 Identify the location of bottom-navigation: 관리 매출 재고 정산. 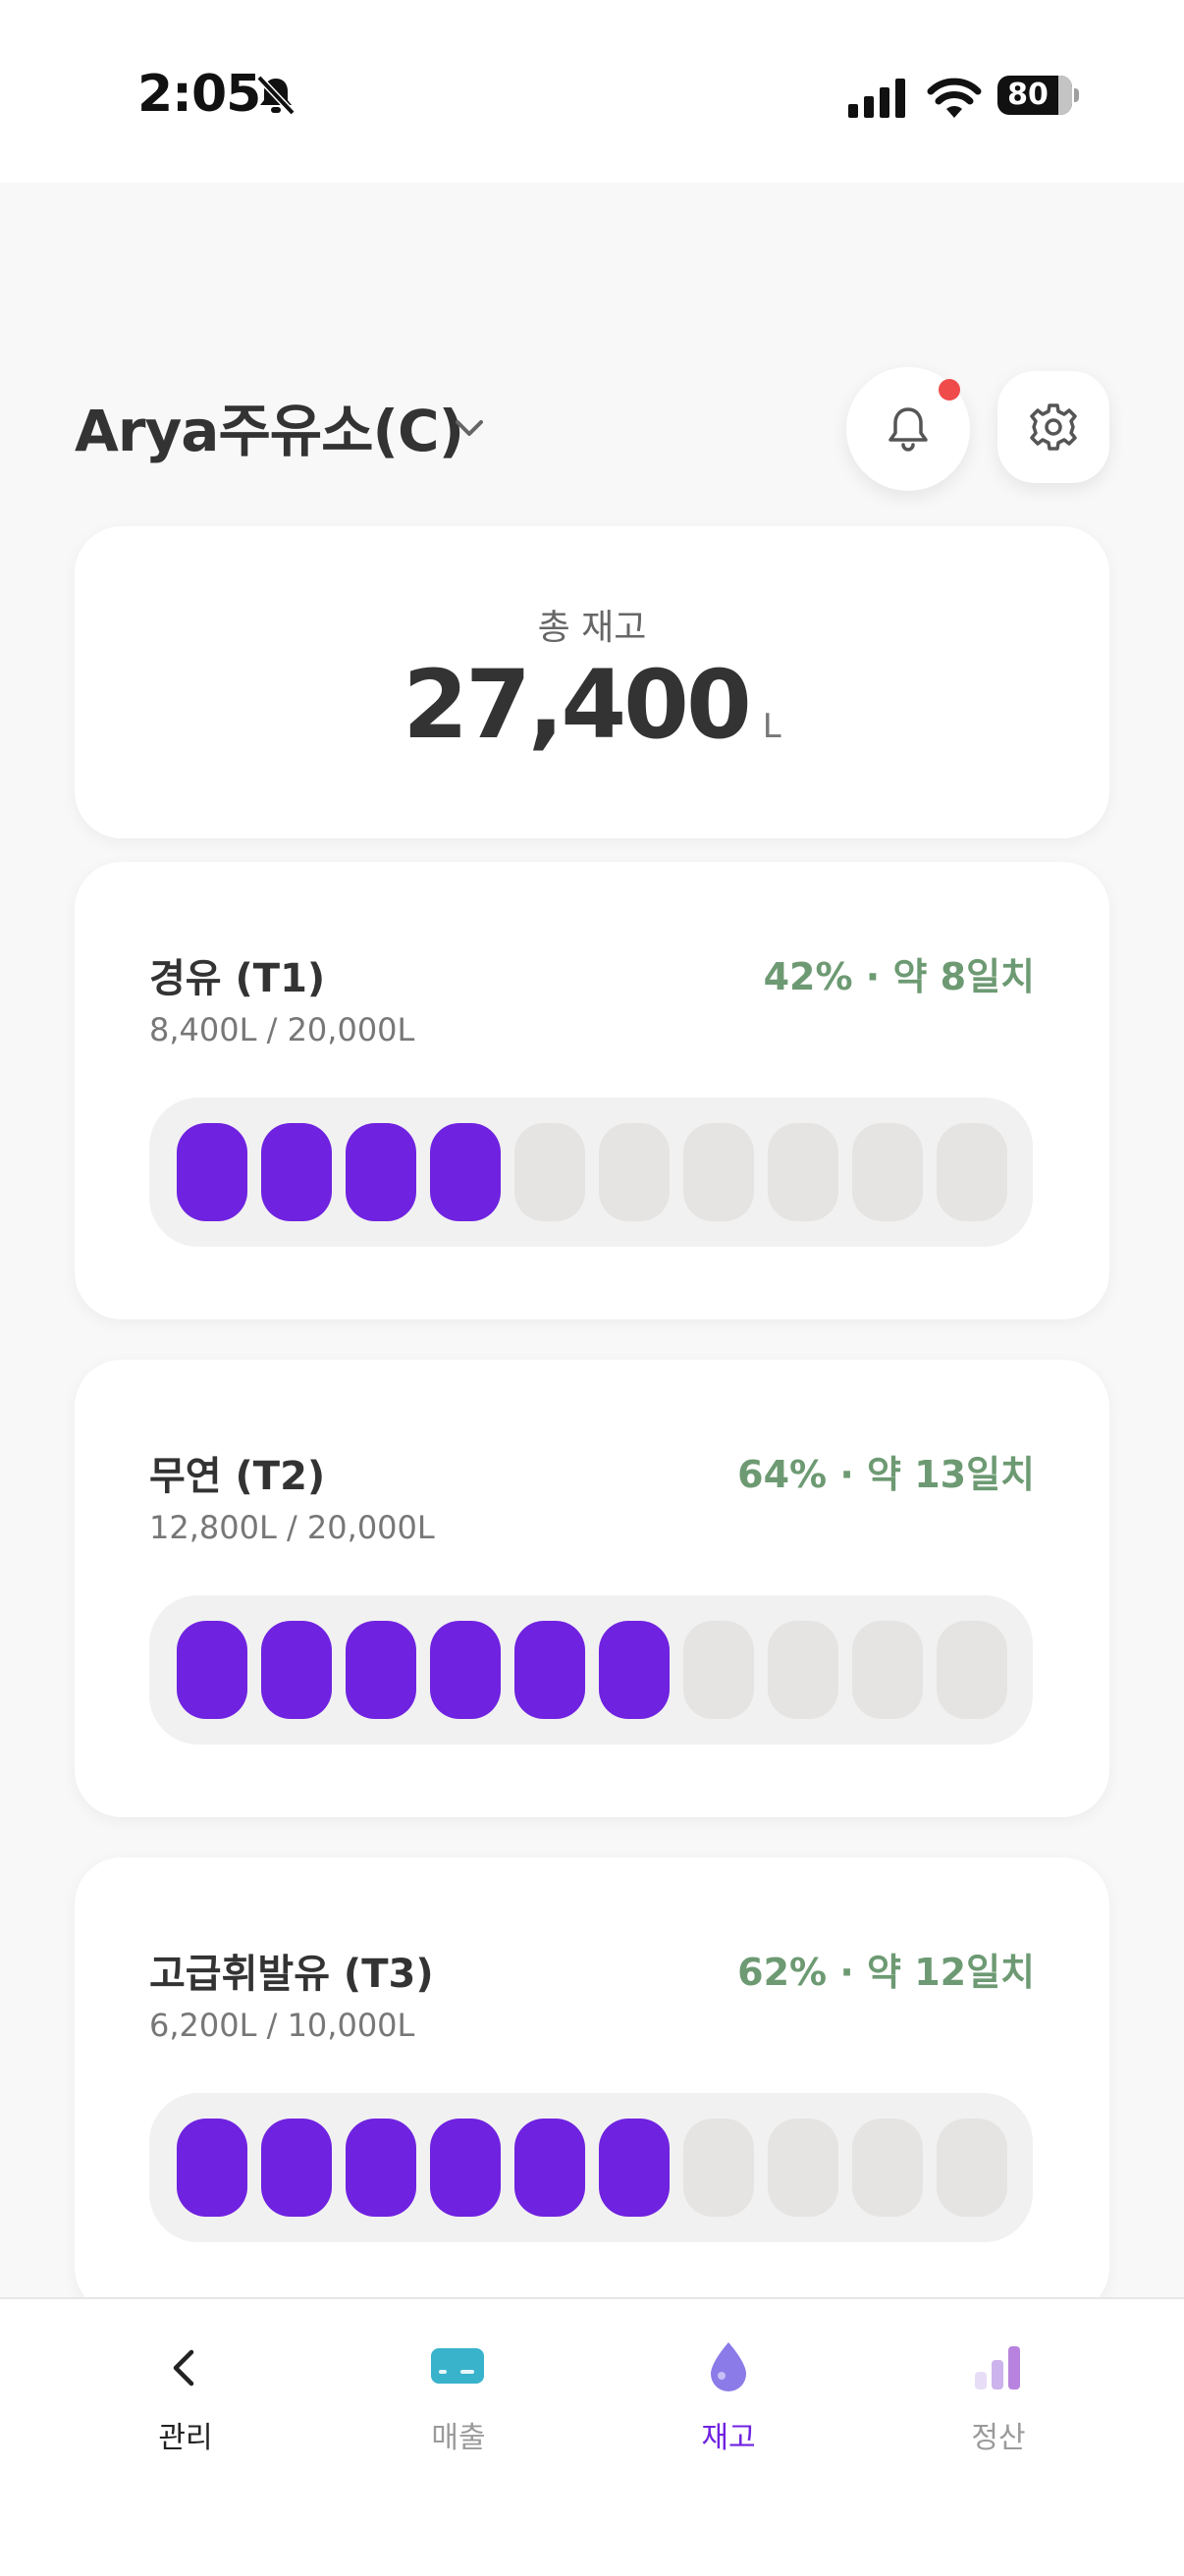
(592, 2436).